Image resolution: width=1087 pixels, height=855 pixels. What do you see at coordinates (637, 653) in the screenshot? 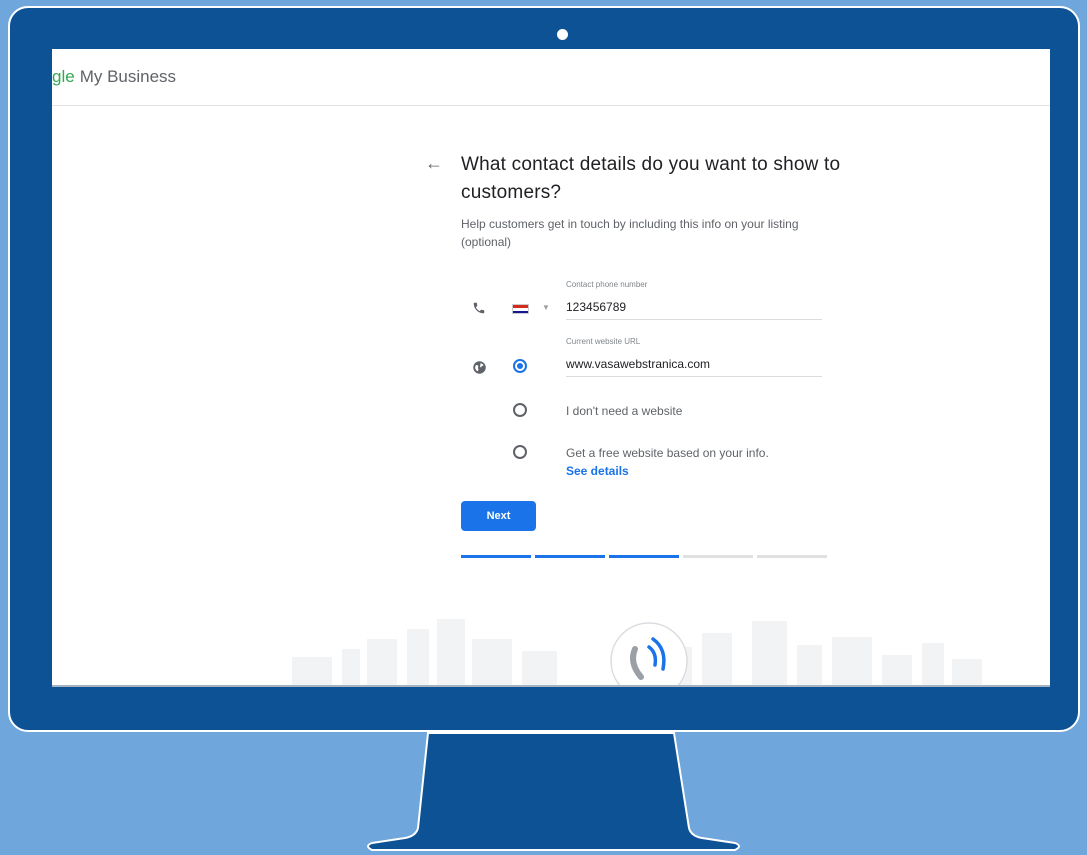
I see `city-skyline-illustration` at bounding box center [637, 653].